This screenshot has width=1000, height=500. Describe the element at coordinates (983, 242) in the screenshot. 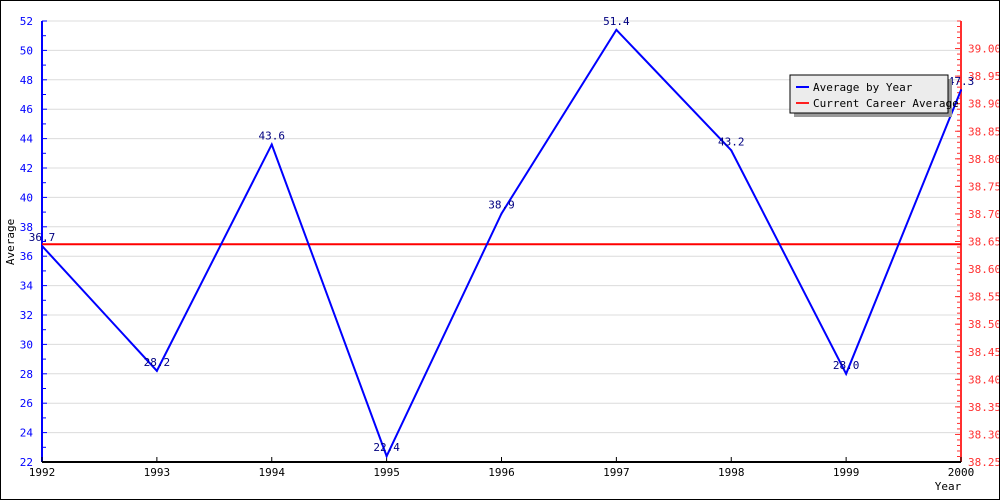

I see `right-tick-label: 38.65` at that location.